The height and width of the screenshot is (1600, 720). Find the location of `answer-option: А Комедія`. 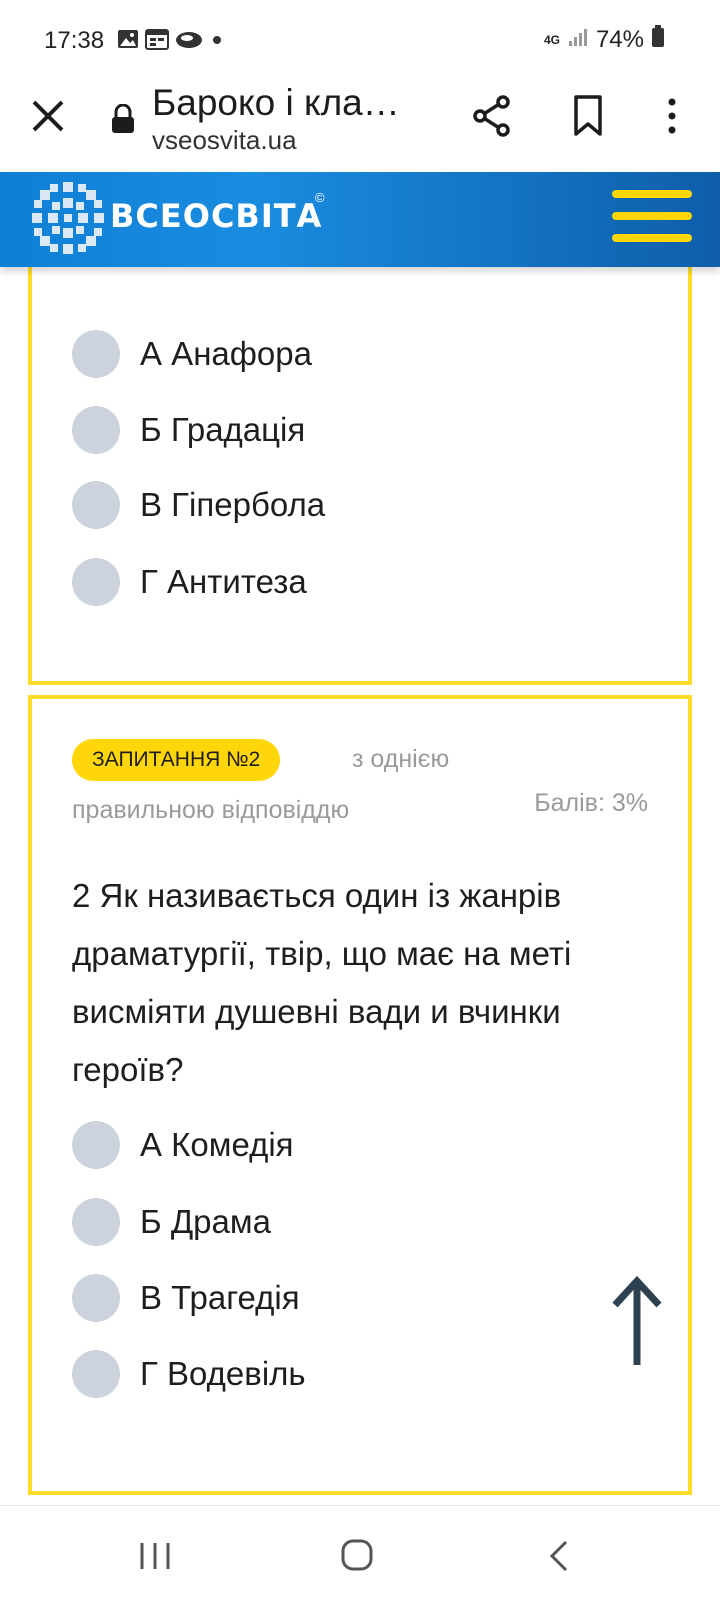

answer-option: А Комедія is located at coordinates (183, 1145).